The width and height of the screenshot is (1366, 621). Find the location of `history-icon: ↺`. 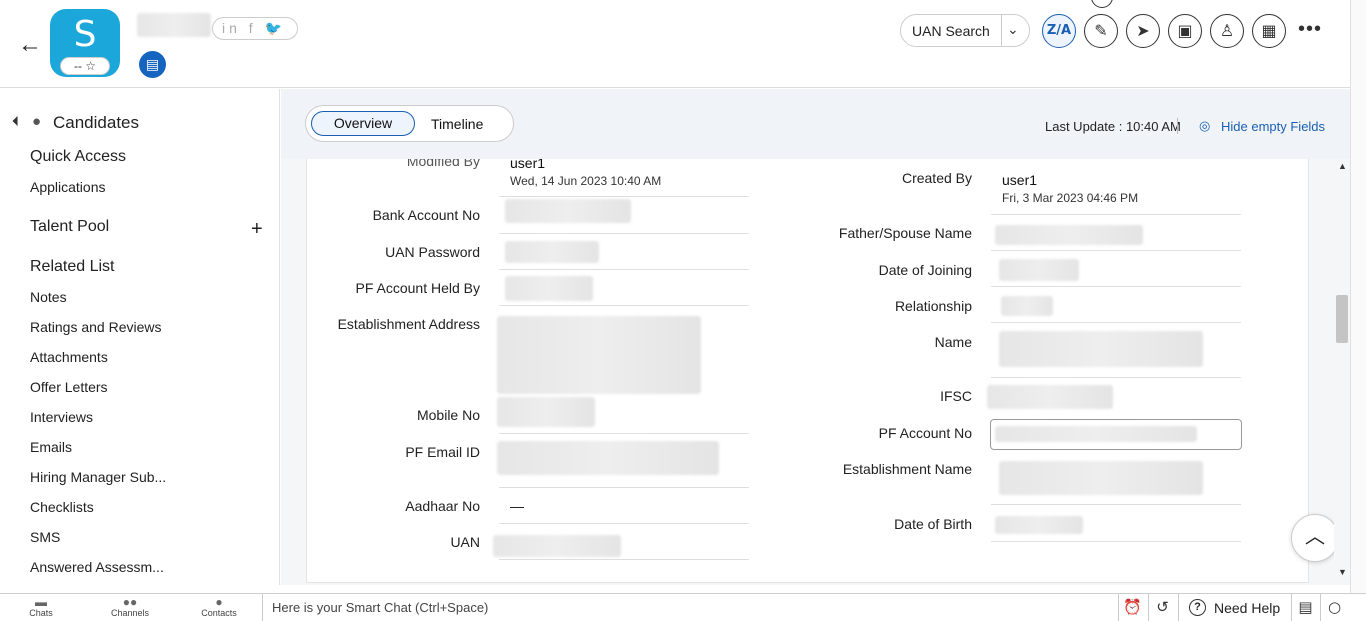

history-icon: ↺ is located at coordinates (1162, 607).